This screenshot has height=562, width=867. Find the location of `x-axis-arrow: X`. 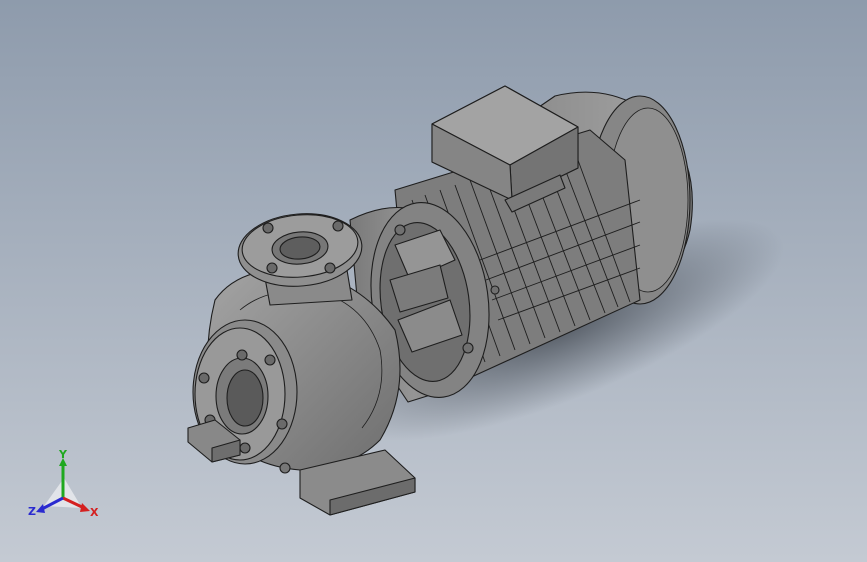

x-axis-arrow: X is located at coordinates (80, 507).